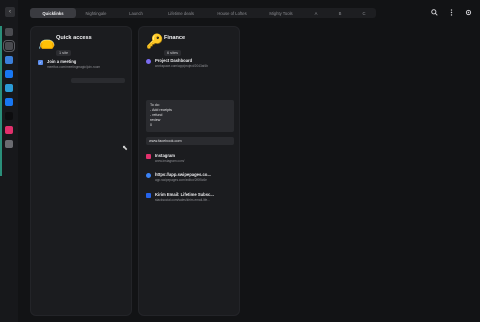 Image resolution: width=480 pixels, height=322 pixels. I want to click on collapse-menu-button: ‹, so click(10, 12).